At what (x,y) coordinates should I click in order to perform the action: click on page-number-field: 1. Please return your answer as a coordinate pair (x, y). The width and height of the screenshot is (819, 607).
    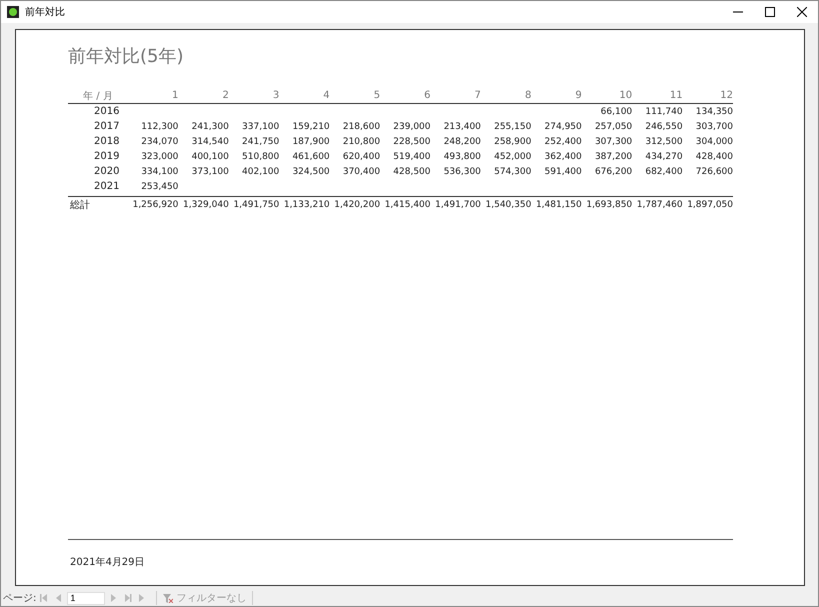
    Looking at the image, I should click on (86, 598).